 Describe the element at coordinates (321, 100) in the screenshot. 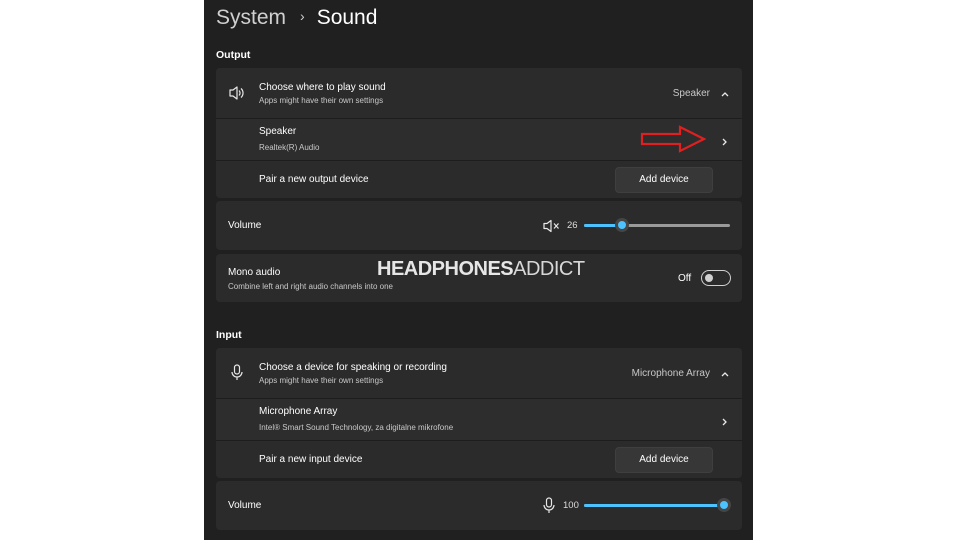

I see `choose-output-subtitle: Apps might have their own settings` at that location.